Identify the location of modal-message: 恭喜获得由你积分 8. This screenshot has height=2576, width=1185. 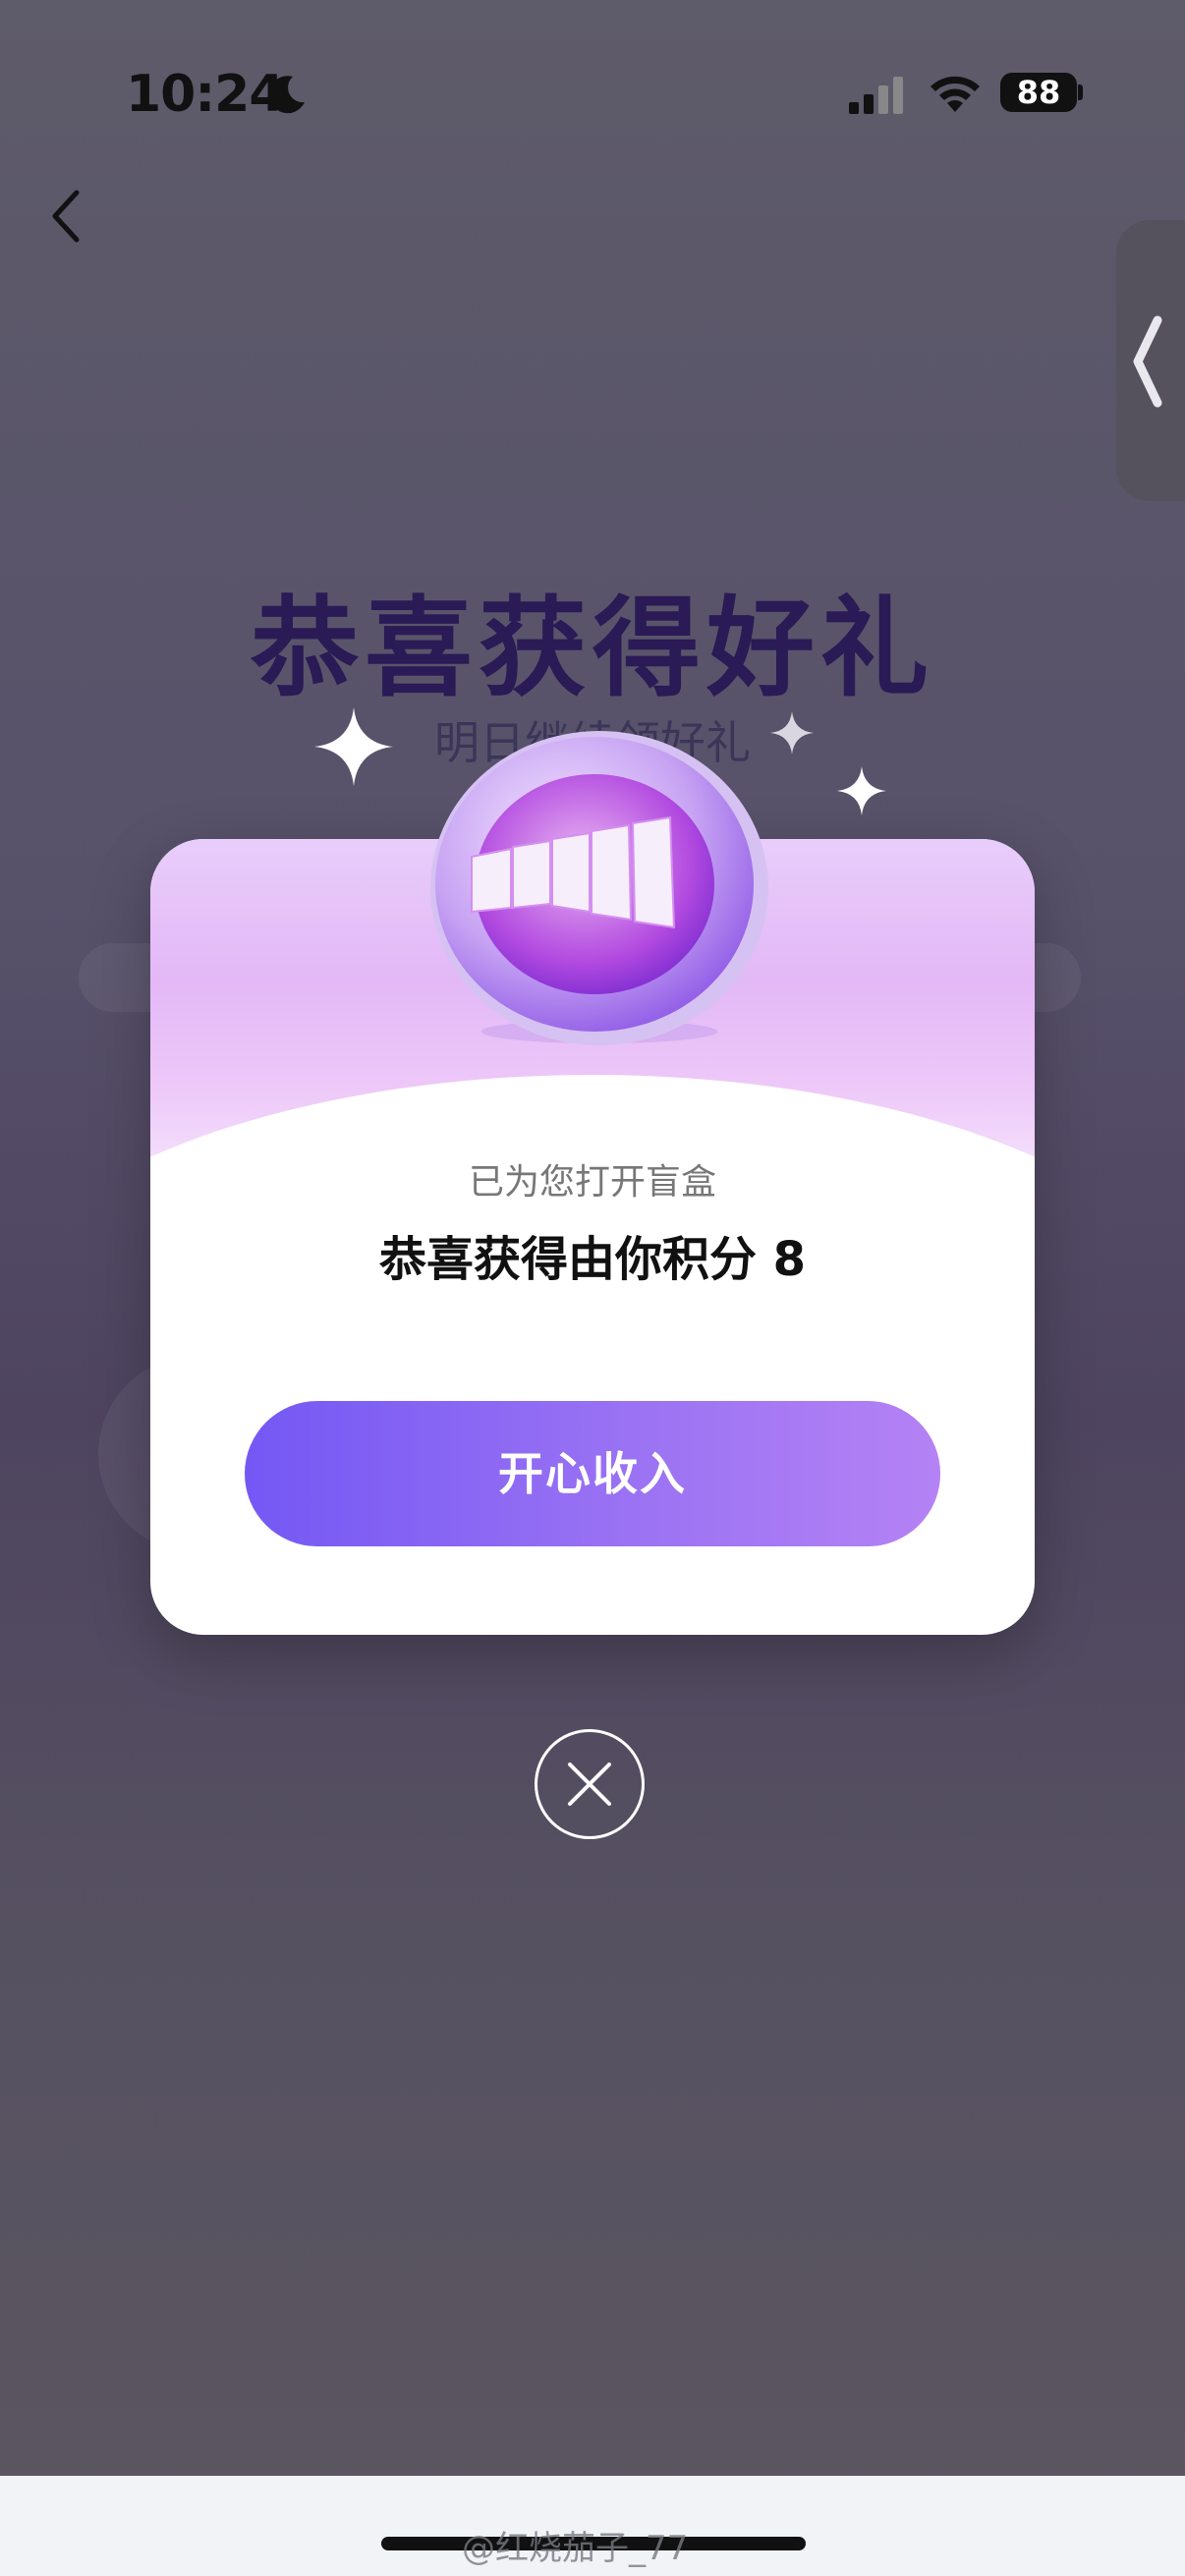
(592, 1259).